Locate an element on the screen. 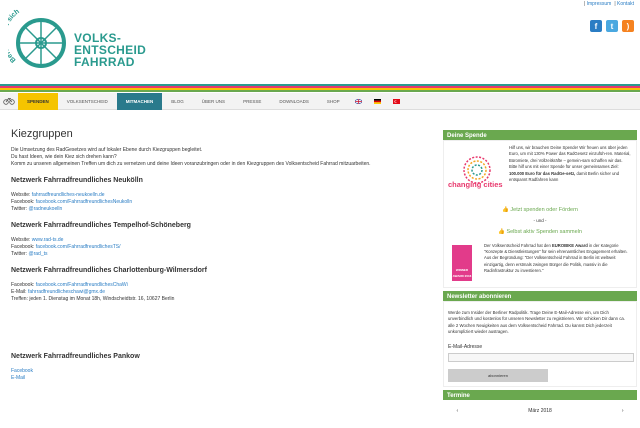 The width and height of the screenshot is (640, 428). twitter-icon: t is located at coordinates (612, 26).